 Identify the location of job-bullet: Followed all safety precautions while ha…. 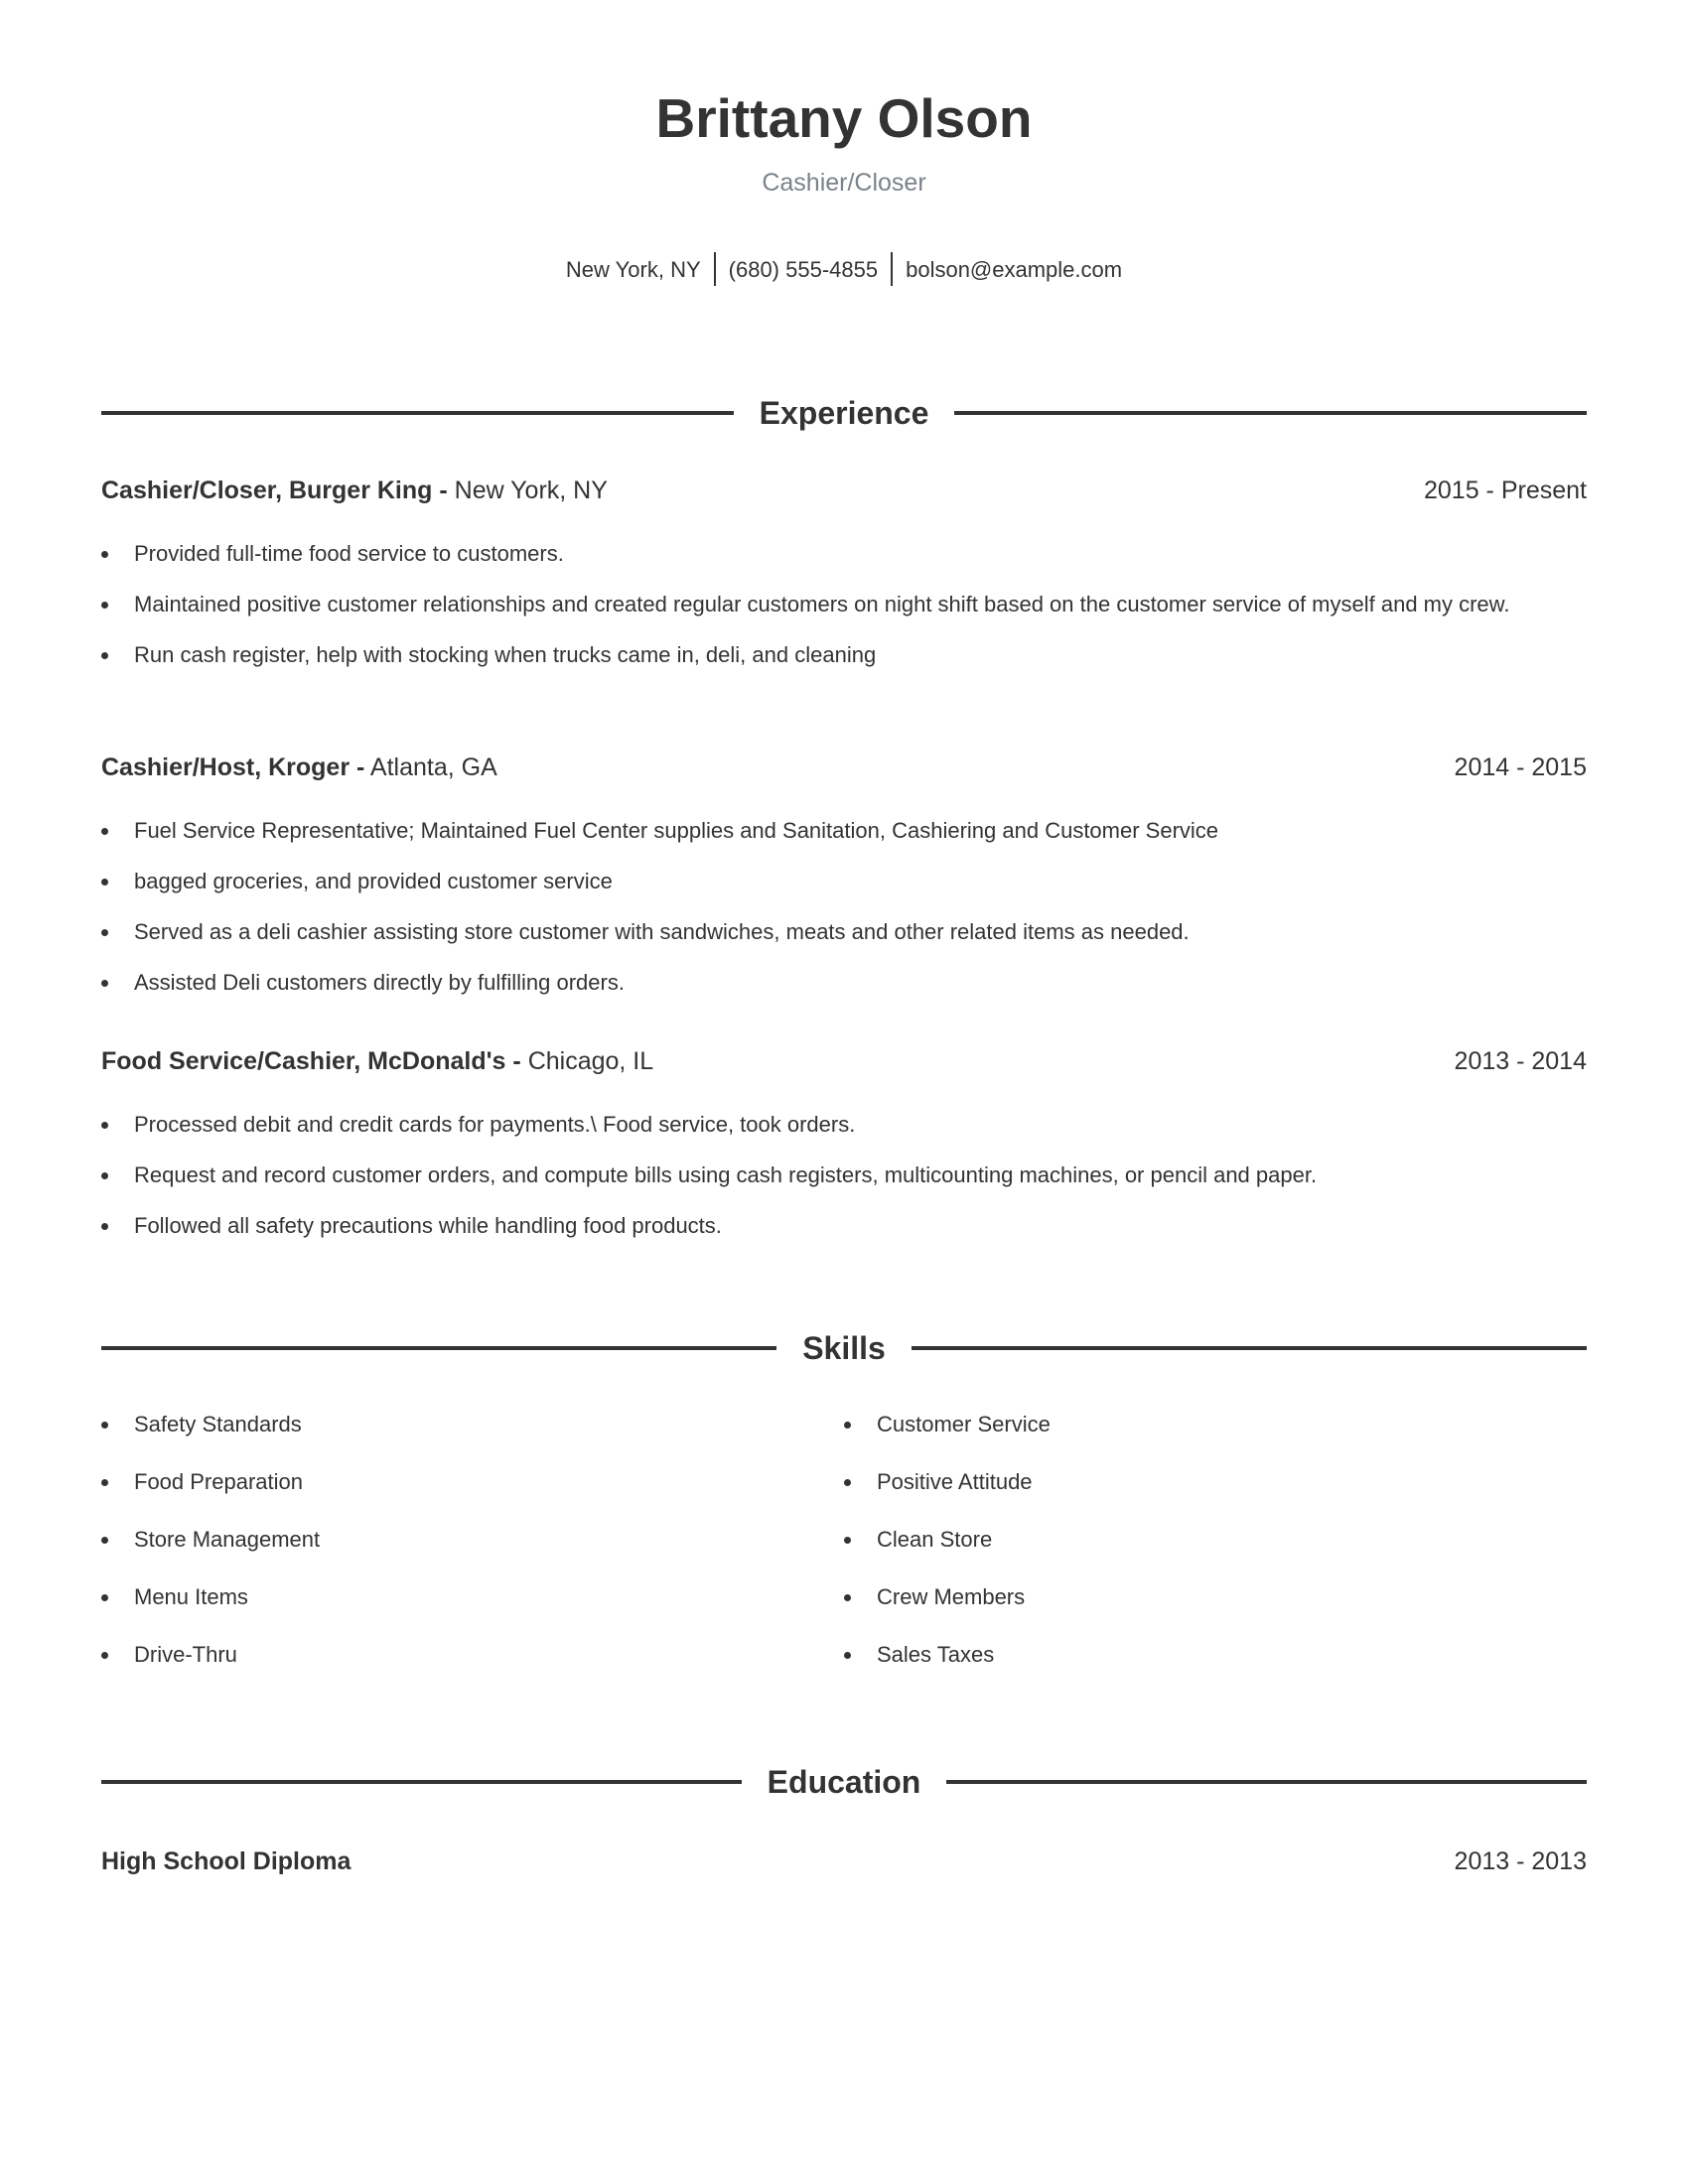
(844, 1226).